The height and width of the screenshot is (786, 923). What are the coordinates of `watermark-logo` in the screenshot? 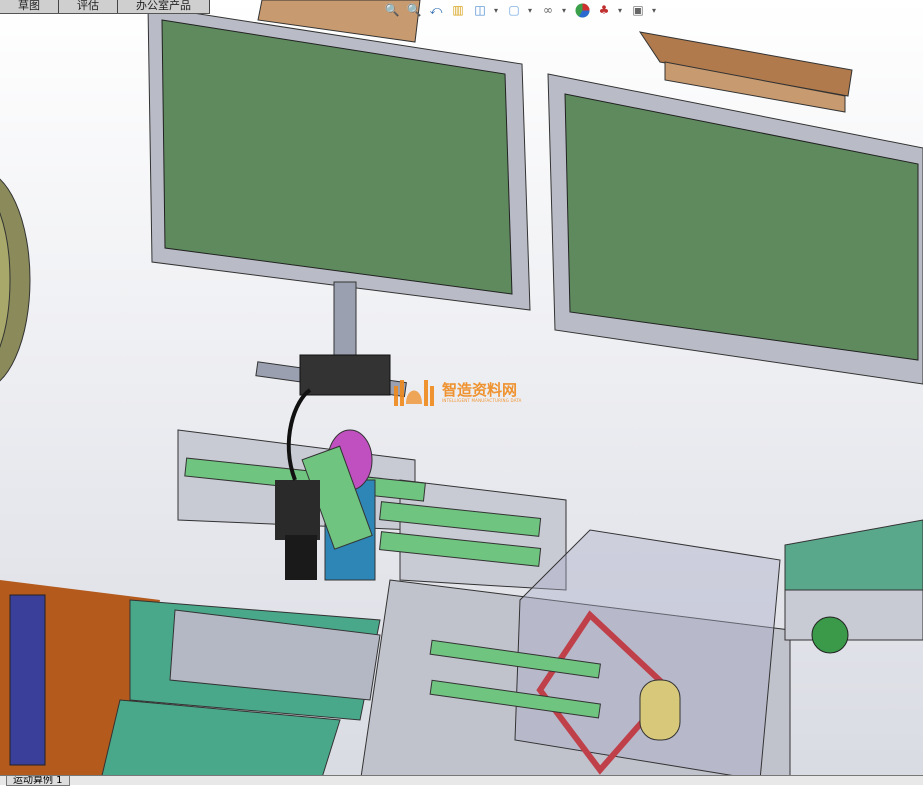 It's located at (414, 393).